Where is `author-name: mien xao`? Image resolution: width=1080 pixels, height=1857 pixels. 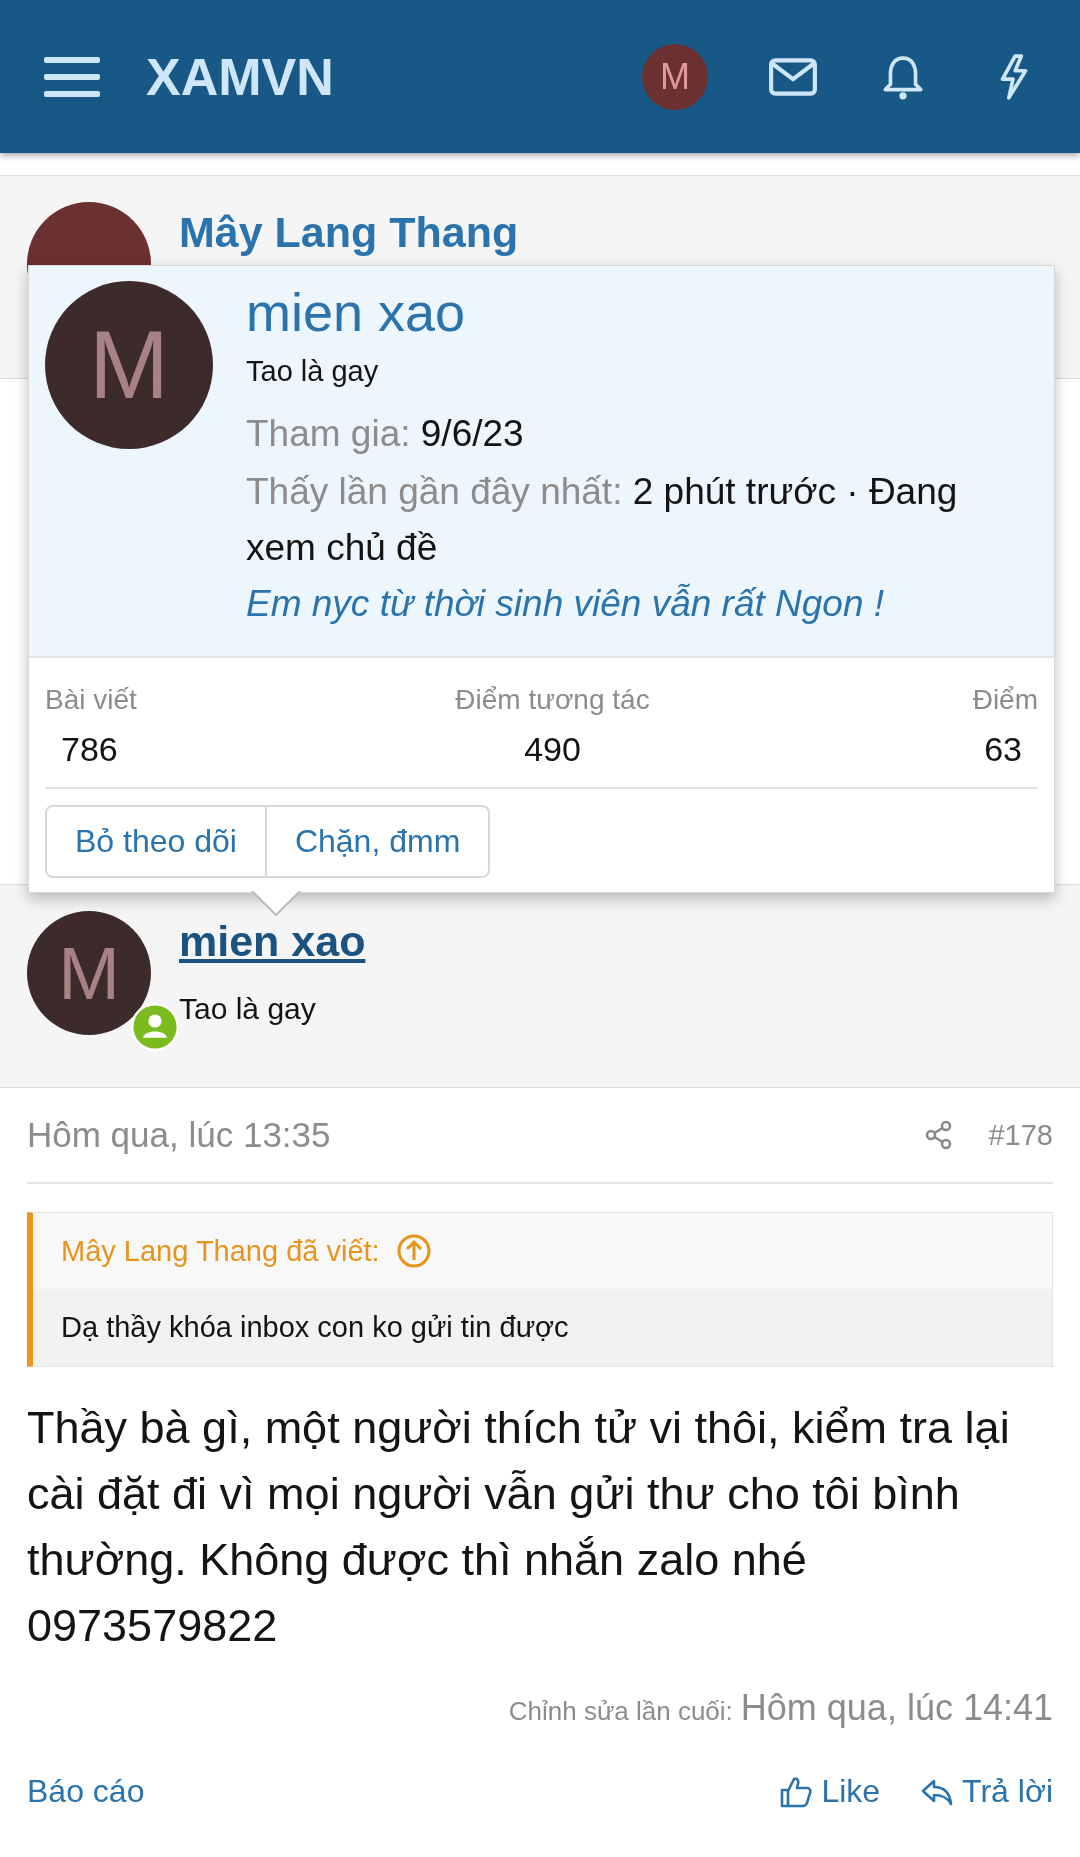 author-name: mien xao is located at coordinates (272, 941).